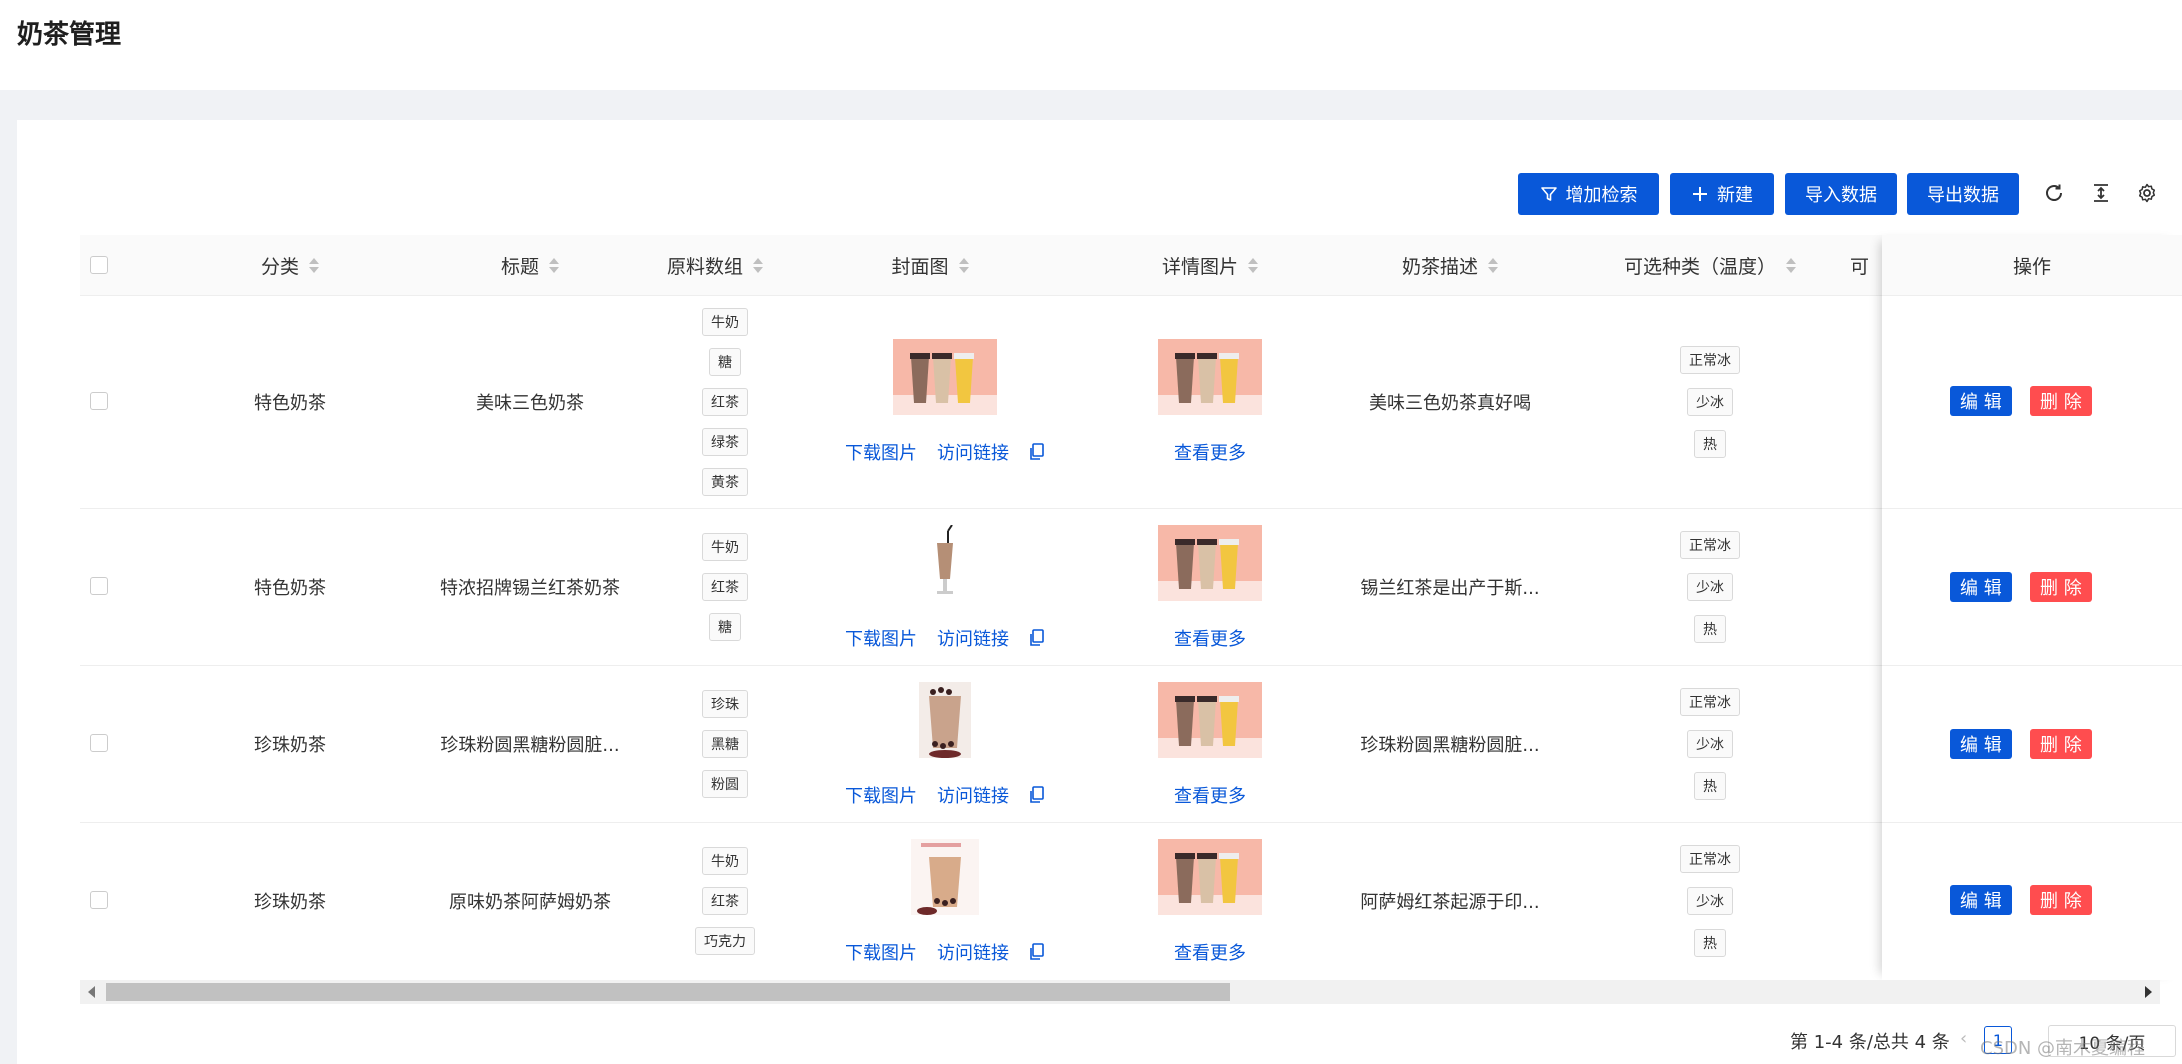  I want to click on temperature-tag: 正常冰, so click(1710, 359).